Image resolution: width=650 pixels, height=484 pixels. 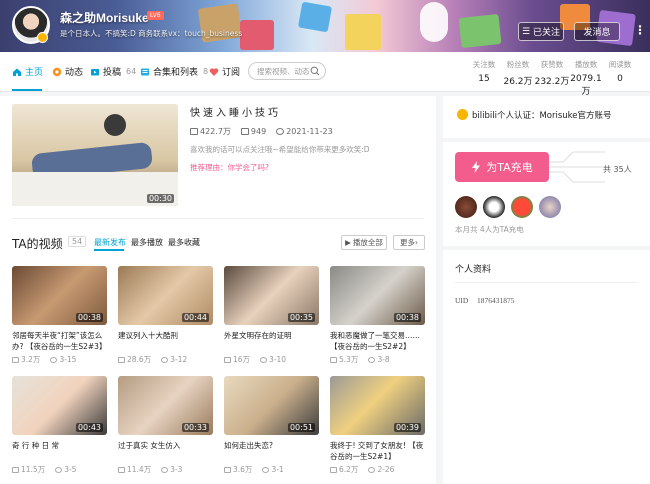 What do you see at coordinates (165, 451) in the screenshot?
I see `video-title: 过于真实 女生仿入` at bounding box center [165, 451].